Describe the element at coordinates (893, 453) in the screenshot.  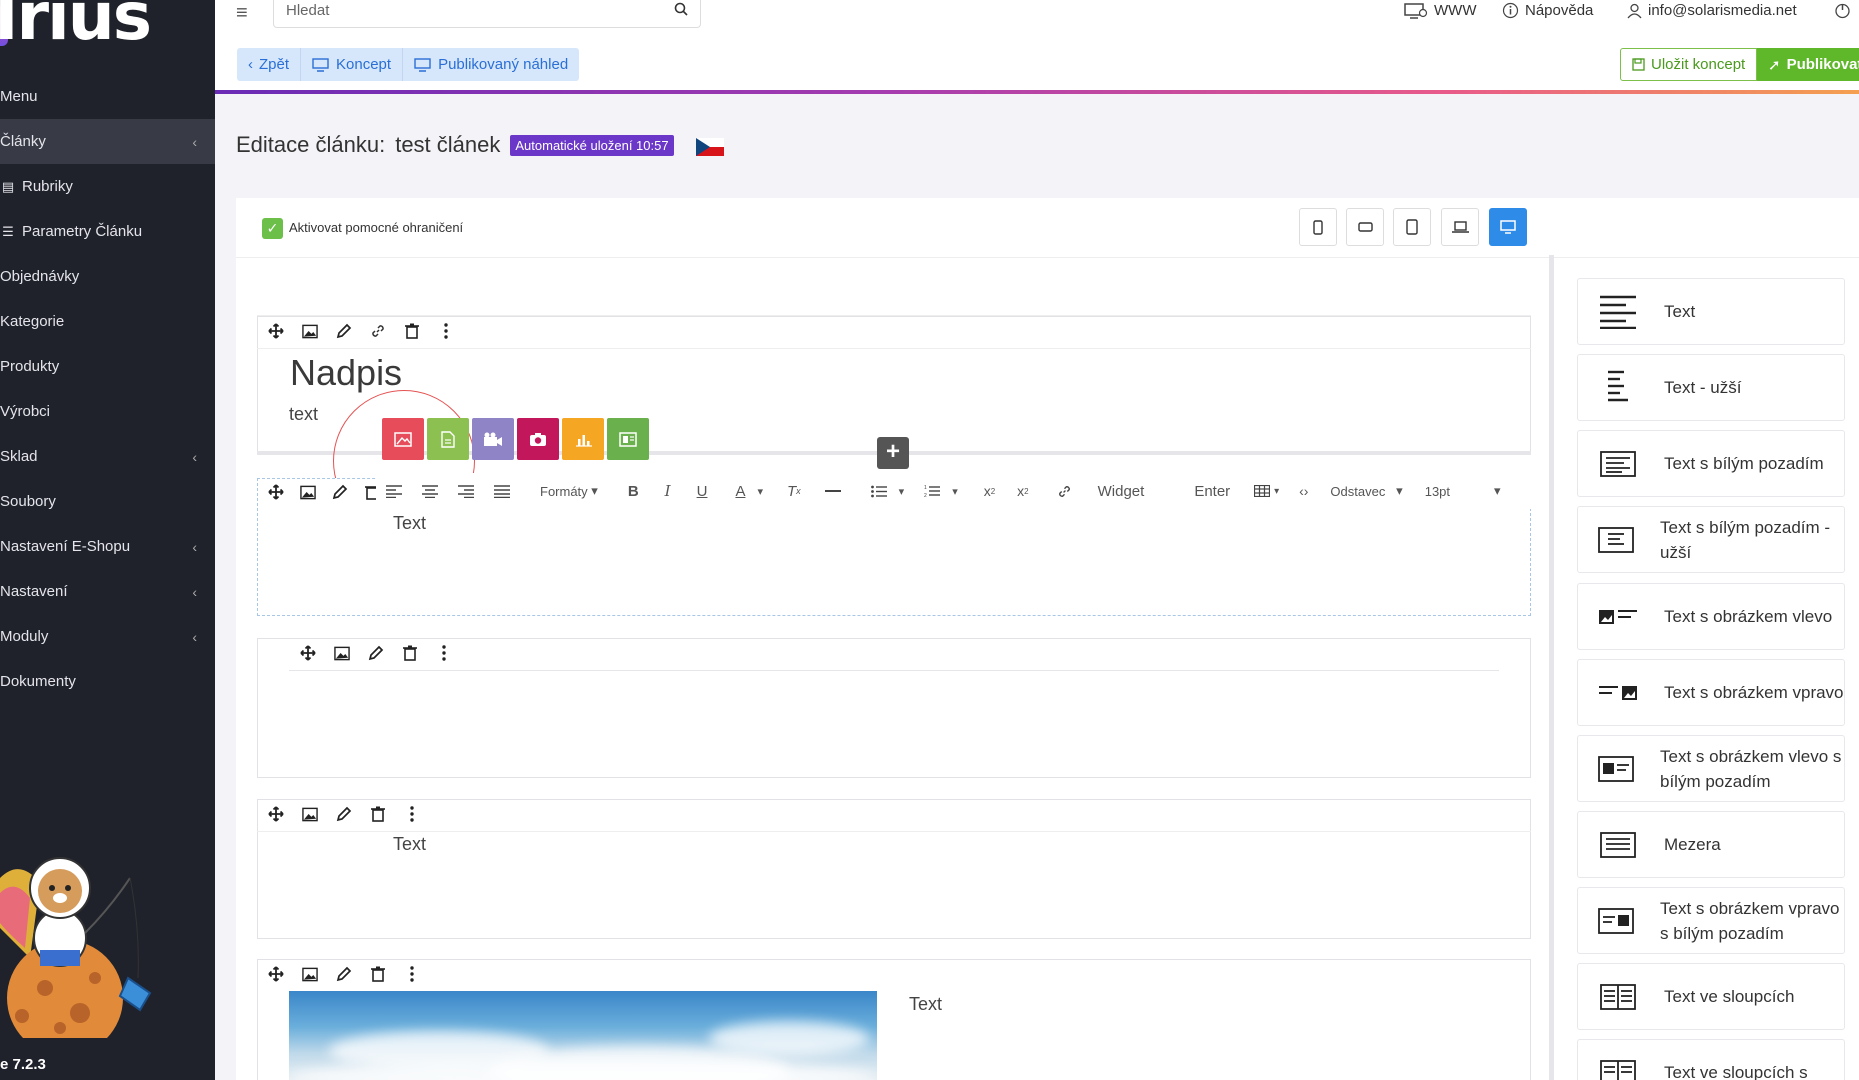
I see `add-block-button: +` at that location.